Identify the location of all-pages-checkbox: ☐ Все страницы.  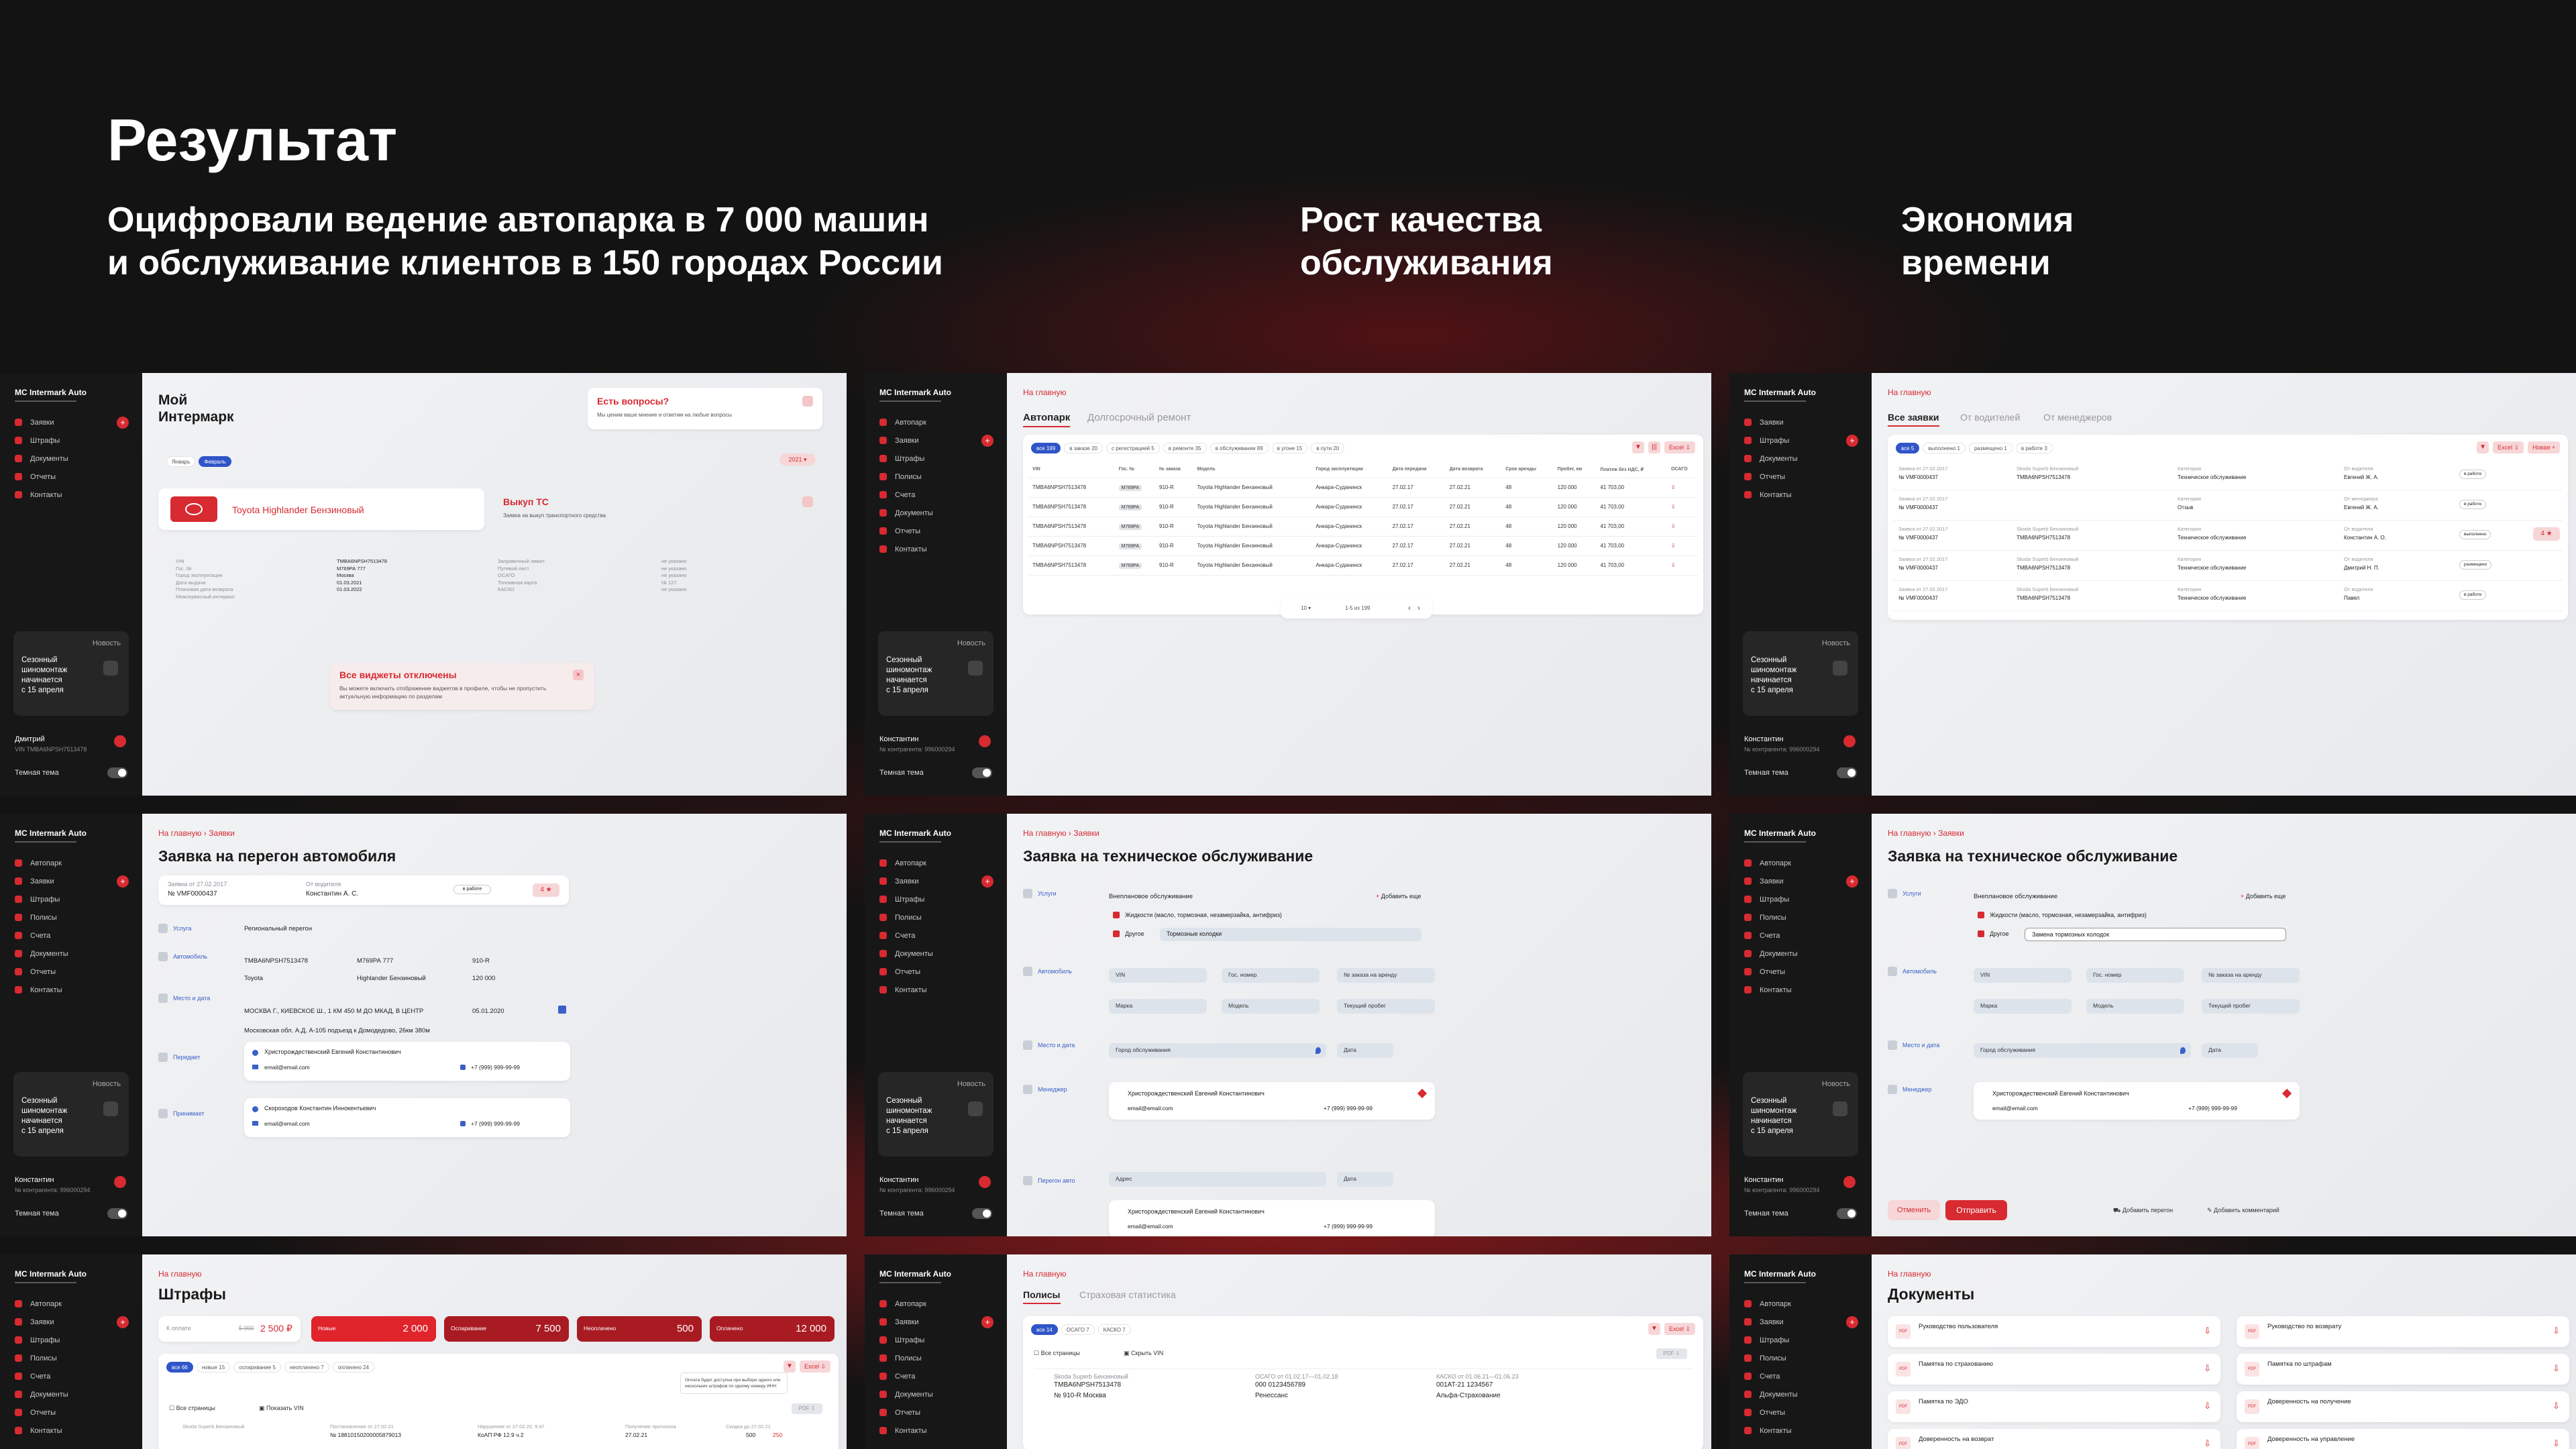
(192, 1408).